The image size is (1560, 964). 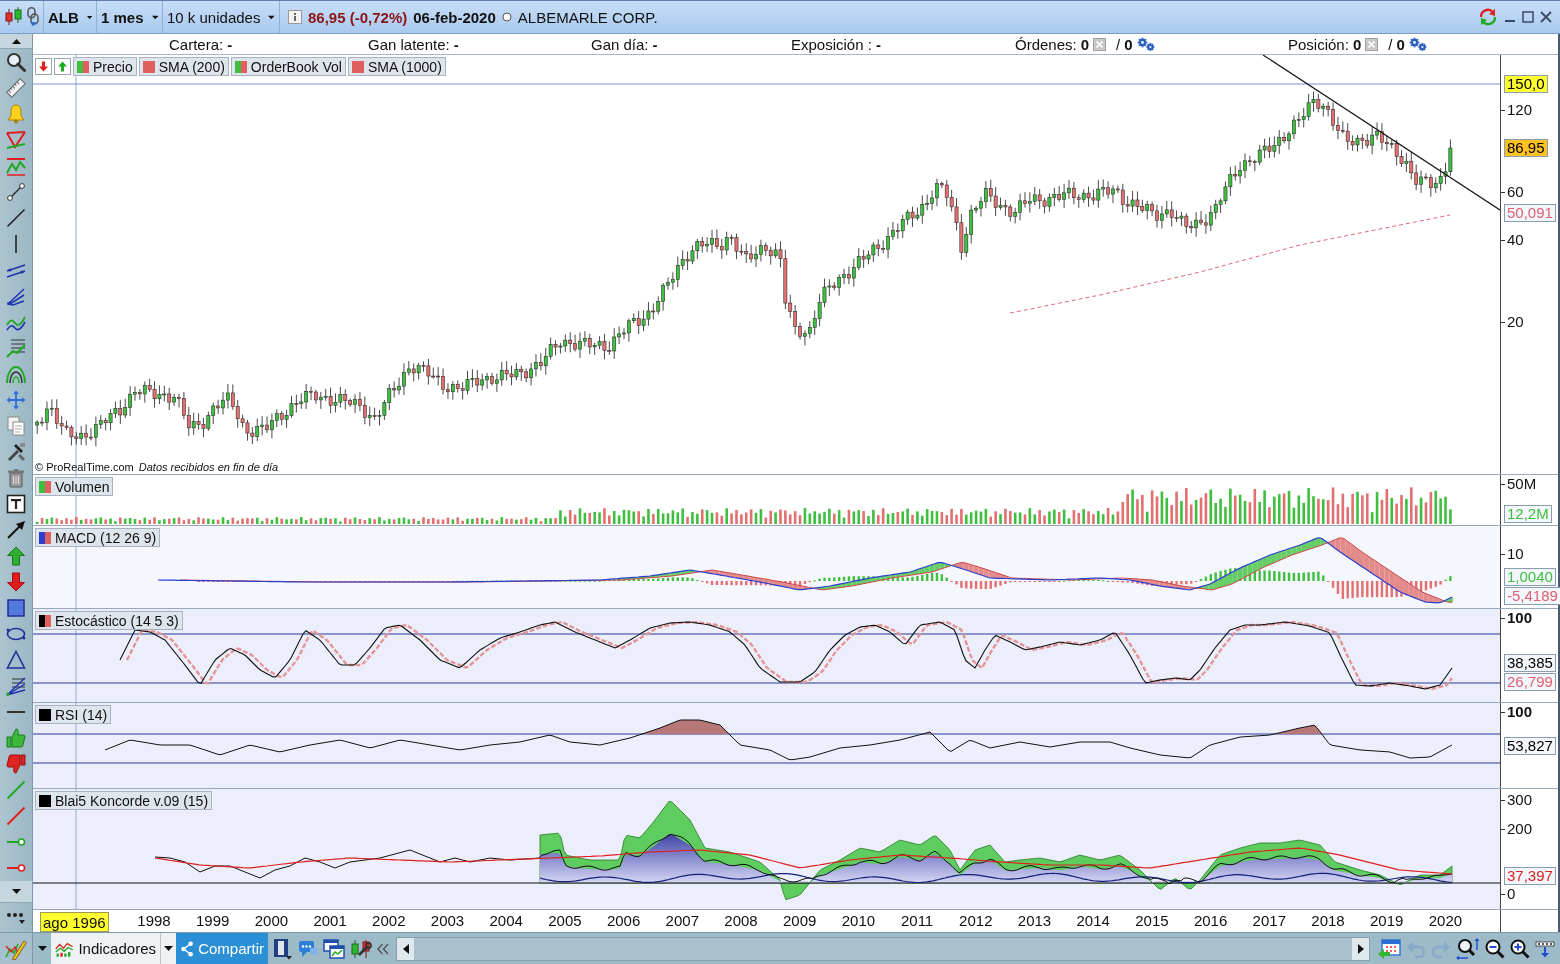 What do you see at coordinates (454, 17) in the screenshot?
I see `quote-date: 06-feb-2020` at bounding box center [454, 17].